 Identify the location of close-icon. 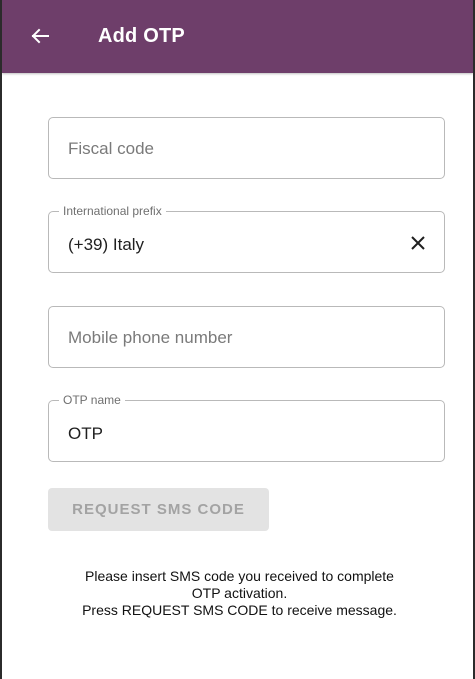
(418, 243).